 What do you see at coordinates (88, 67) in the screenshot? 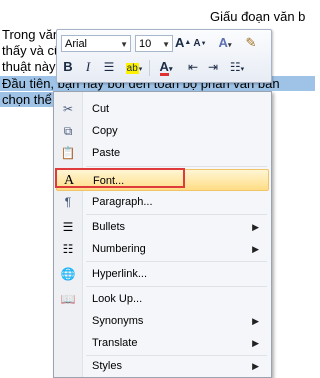
I see `italic-button: I` at bounding box center [88, 67].